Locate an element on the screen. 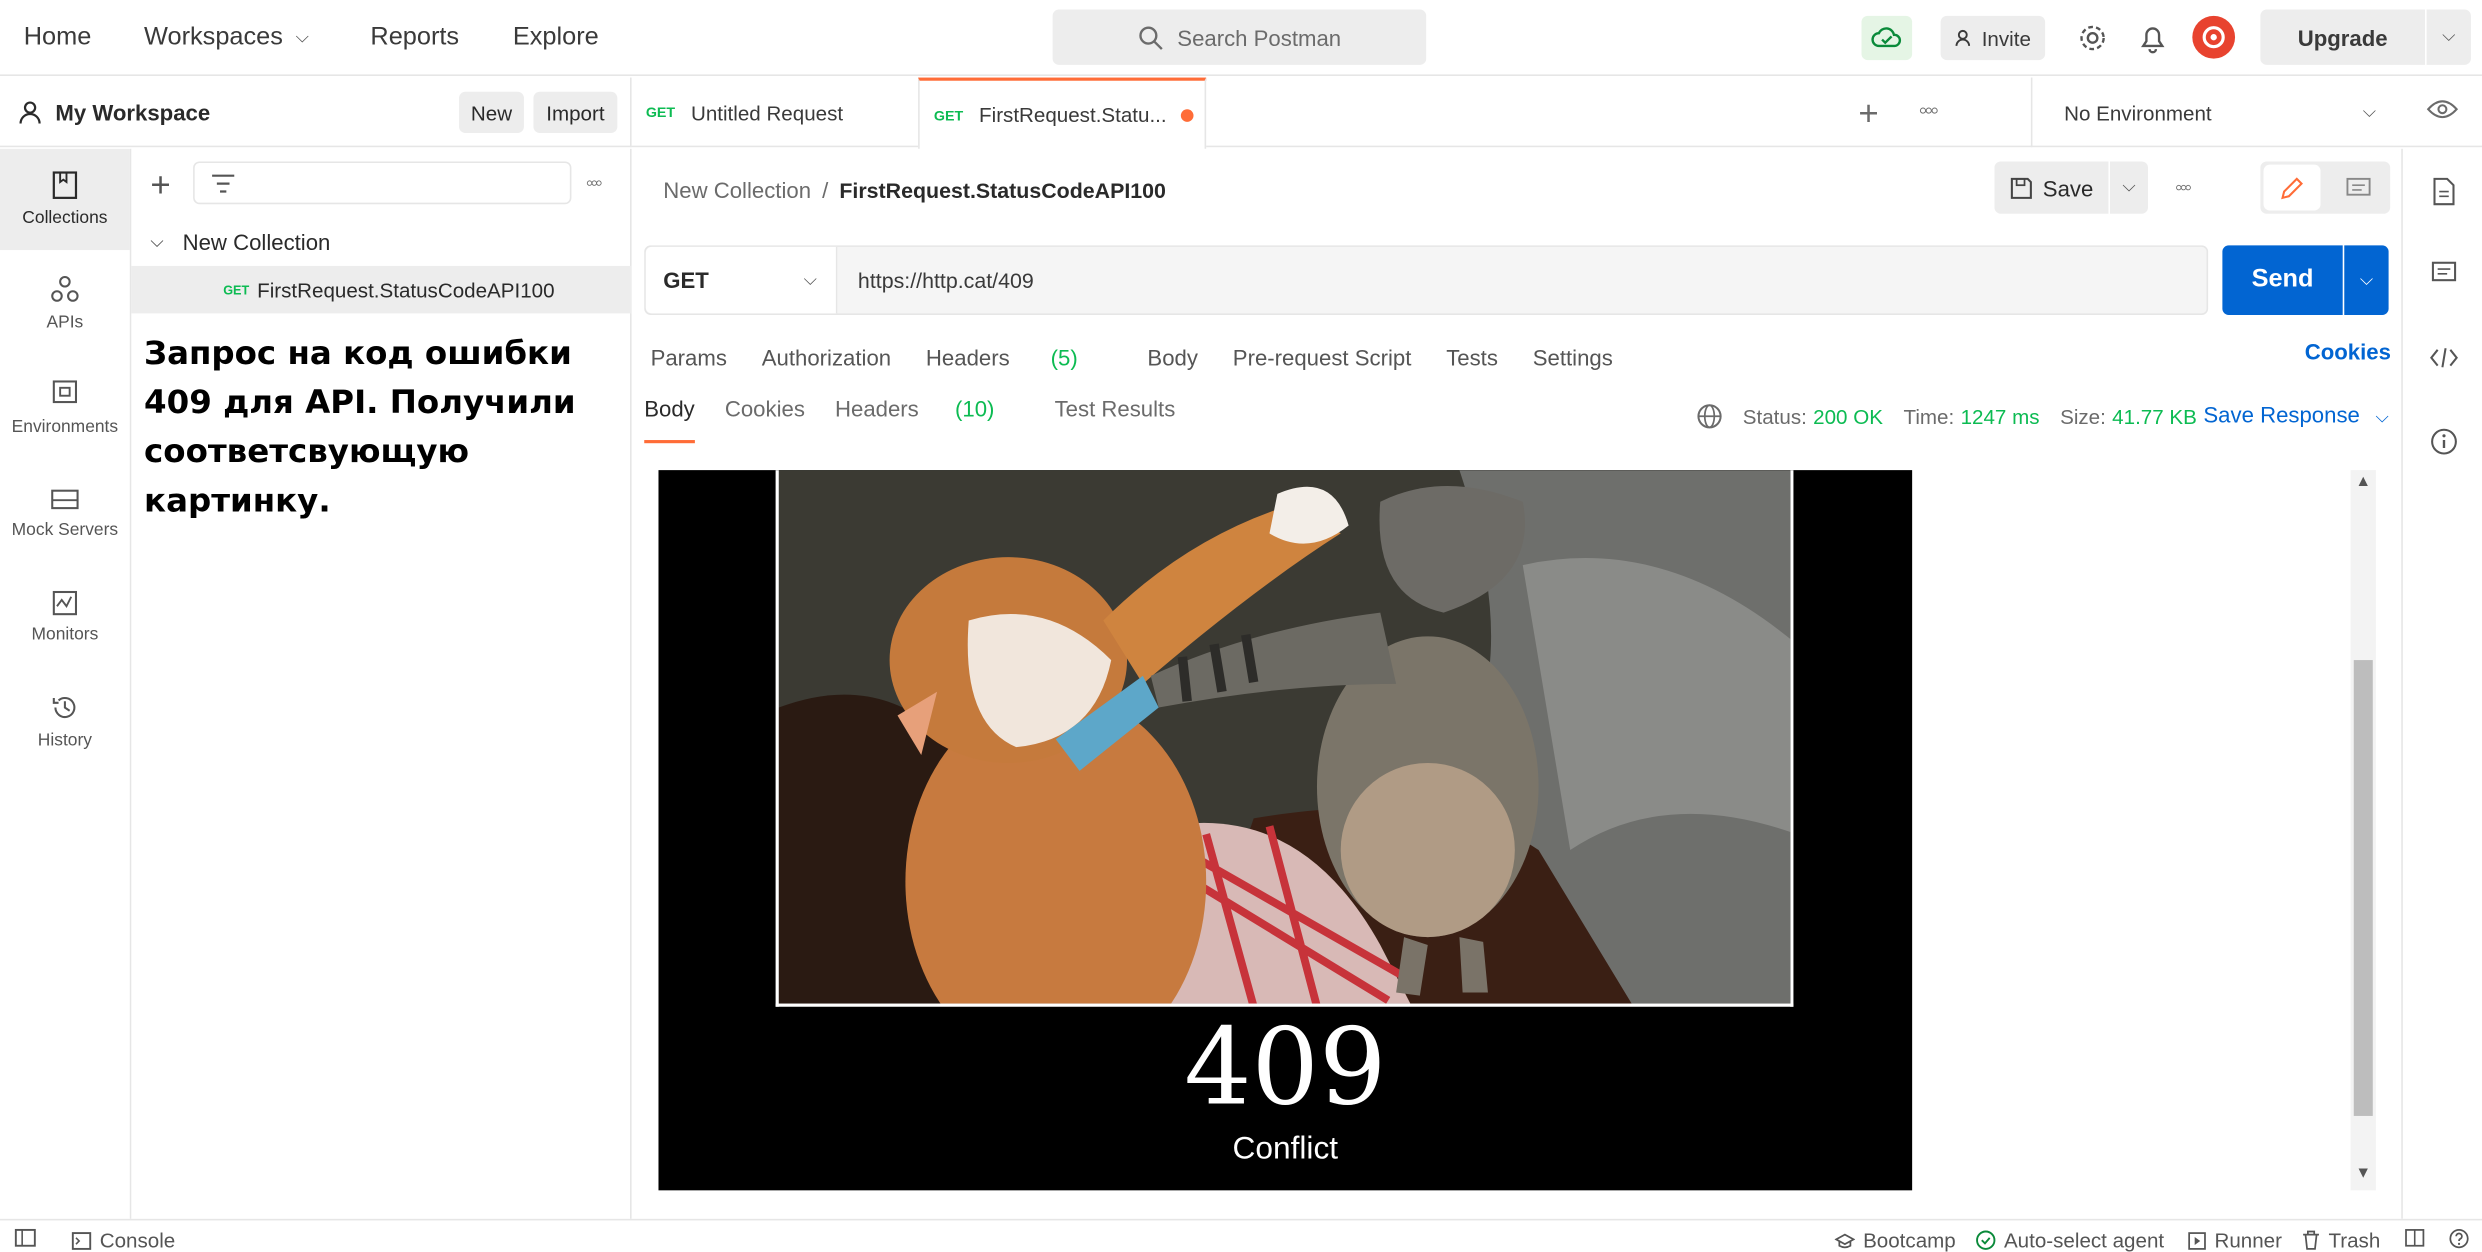 The image size is (2482, 1252). sidebar-item-apis: APIs is located at coordinates (65, 303).